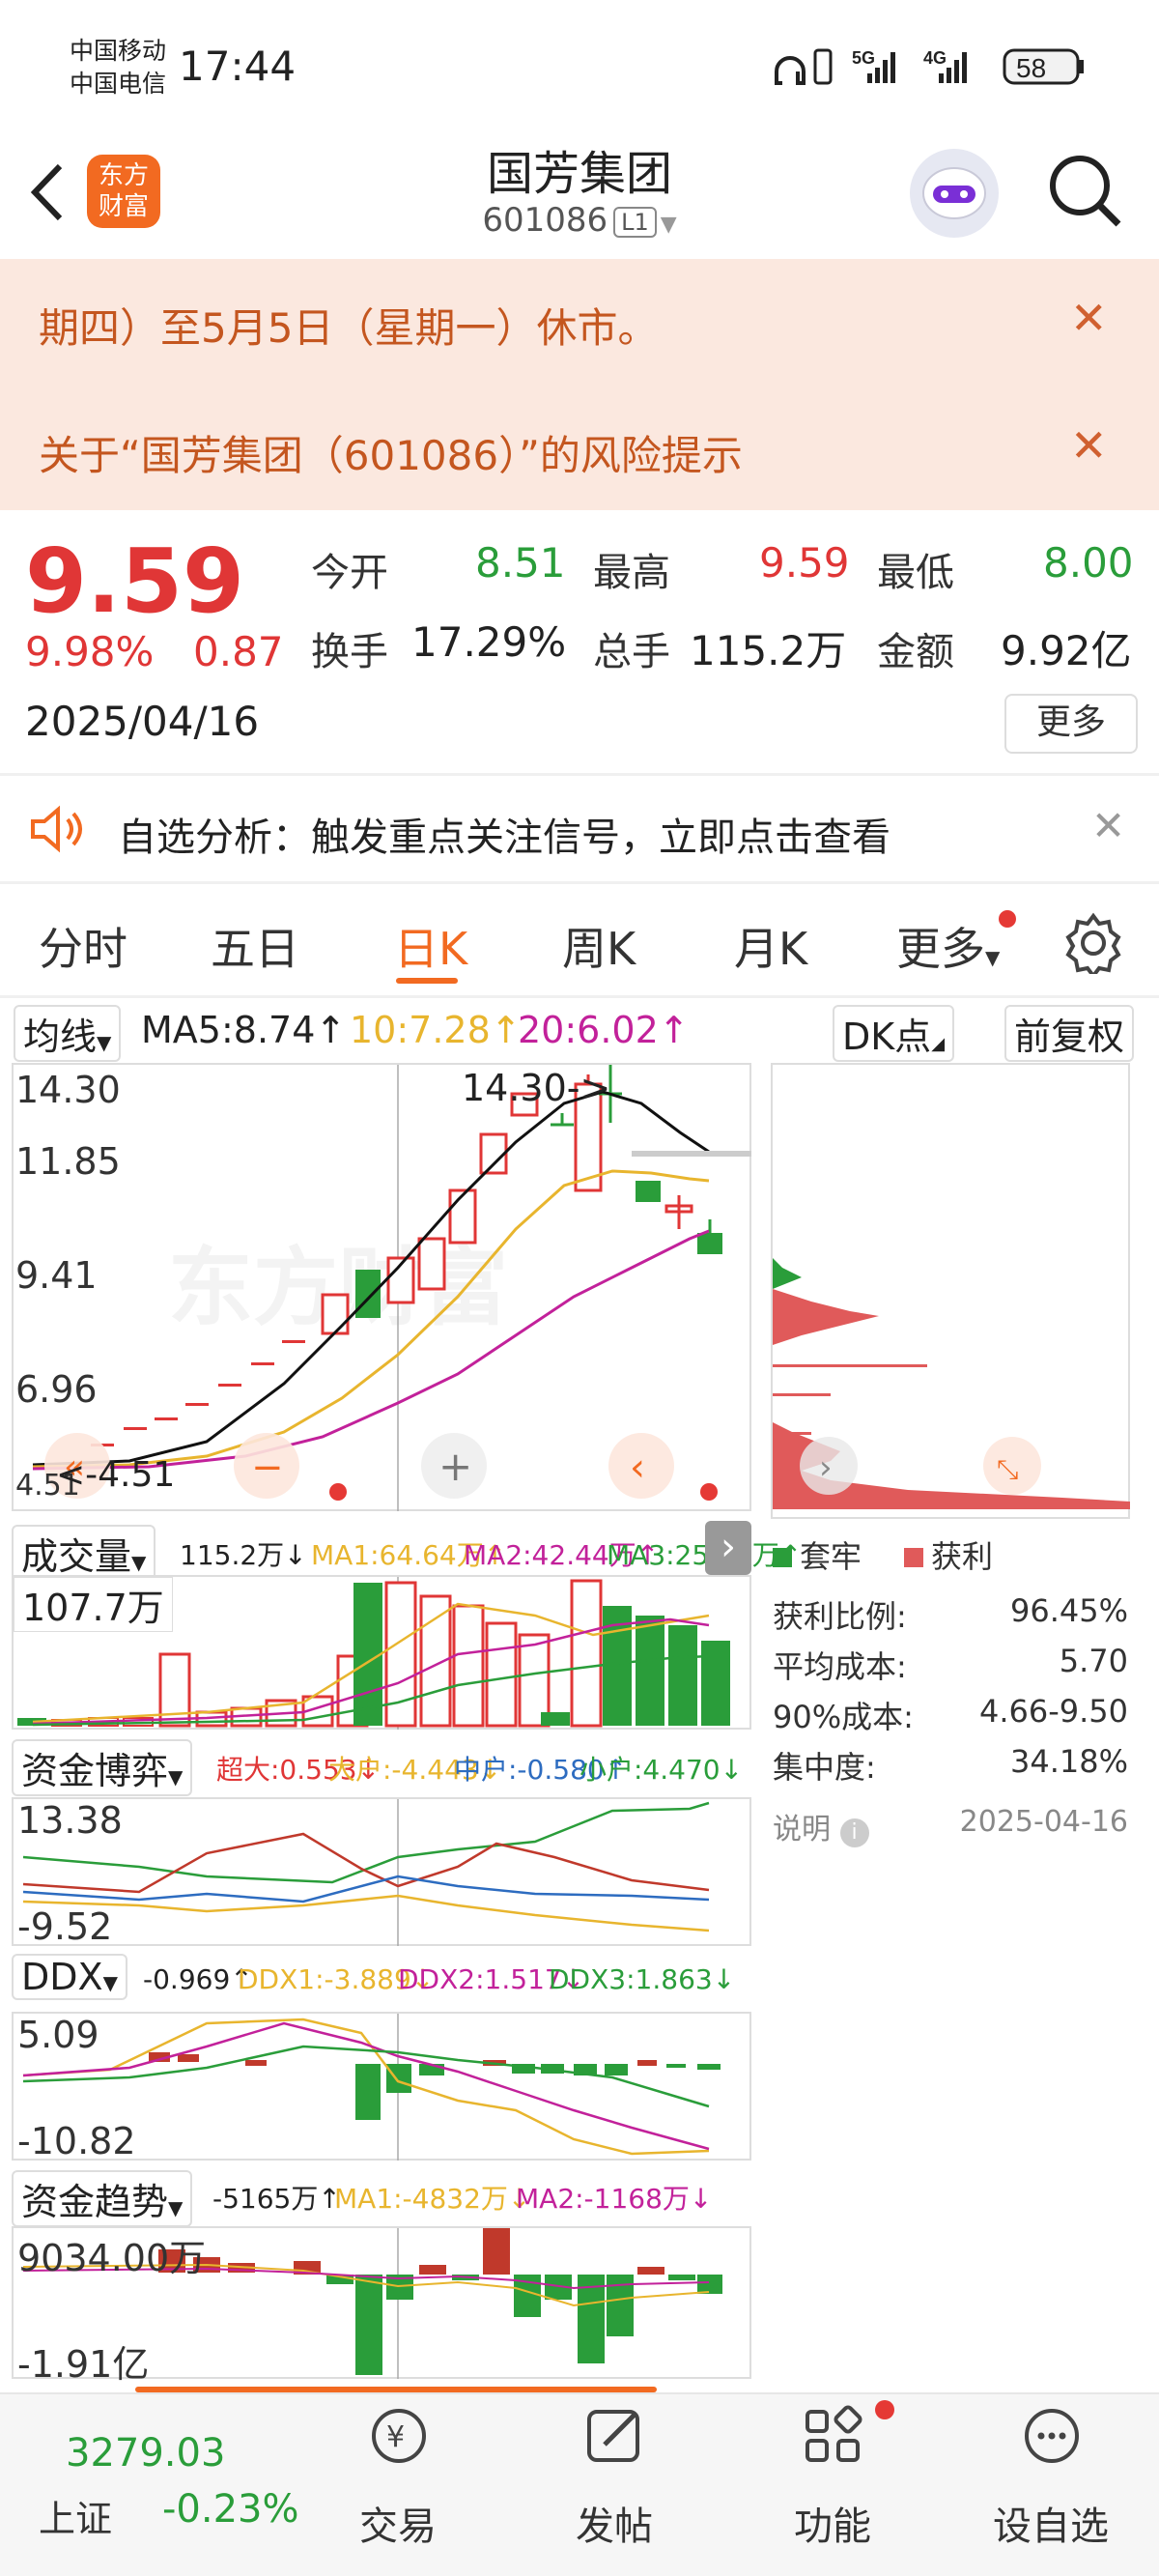  Describe the element at coordinates (604, 1030) in the screenshot. I see `ma20-value: 20:6.02↑` at that location.